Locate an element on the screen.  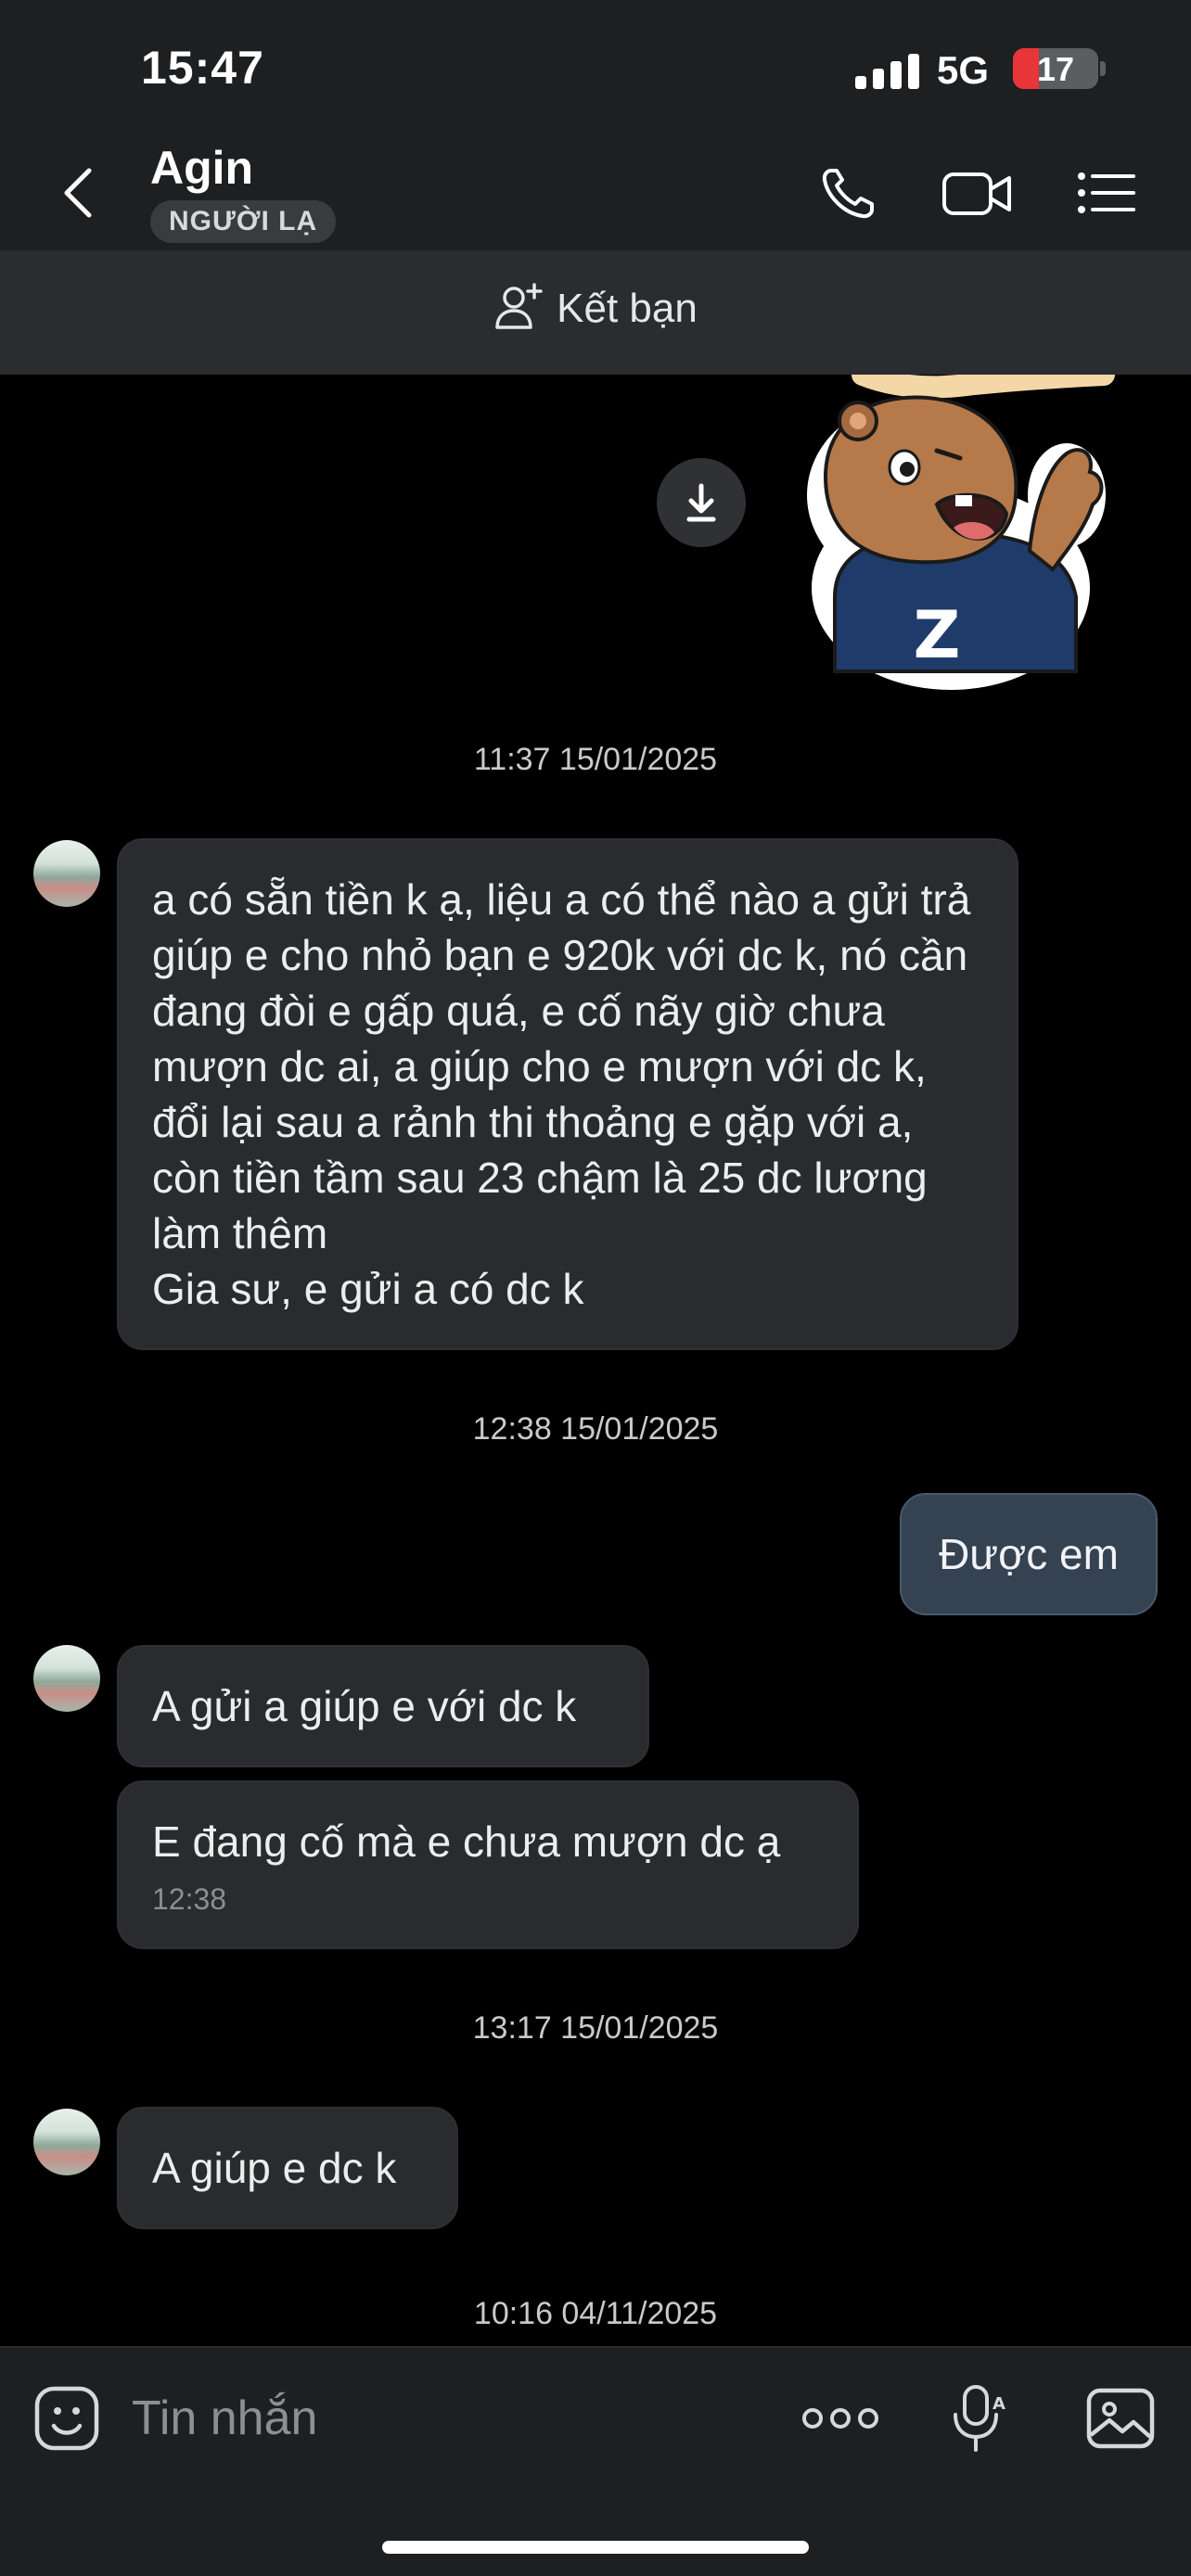
timestamp-divider: 10:16 04/11/2025 is located at coordinates (595, 2313).